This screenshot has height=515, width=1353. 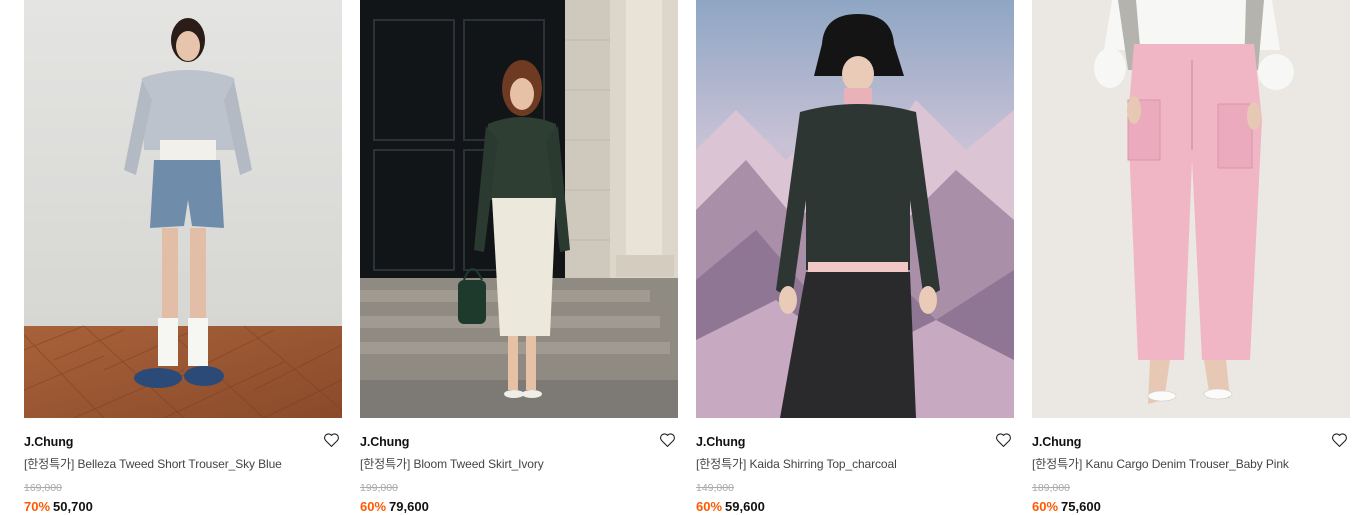 I want to click on original-price: 169,000, so click(x=43, y=488).